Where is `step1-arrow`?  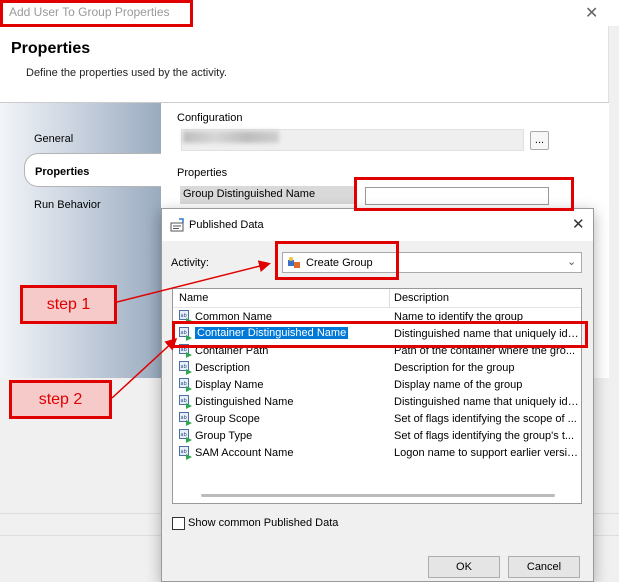 step1-arrow is located at coordinates (193, 281).